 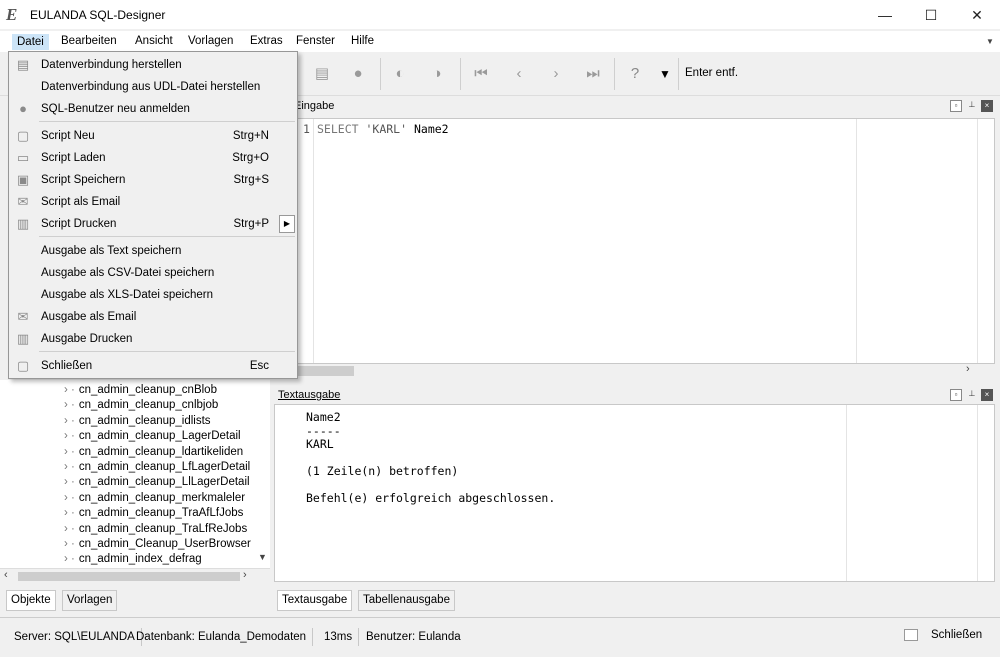 I want to click on next-record-icon: ›, so click(x=556, y=74).